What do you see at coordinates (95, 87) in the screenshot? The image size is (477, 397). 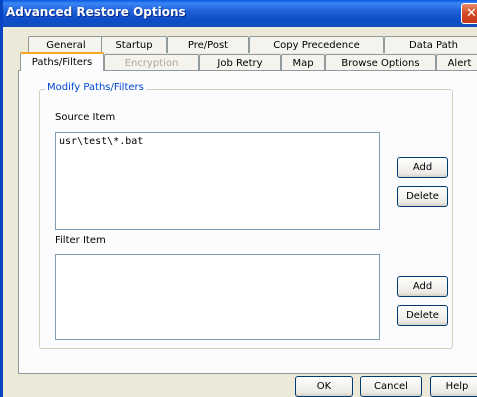 I see `group-legend: Modify Paths/Filters` at bounding box center [95, 87].